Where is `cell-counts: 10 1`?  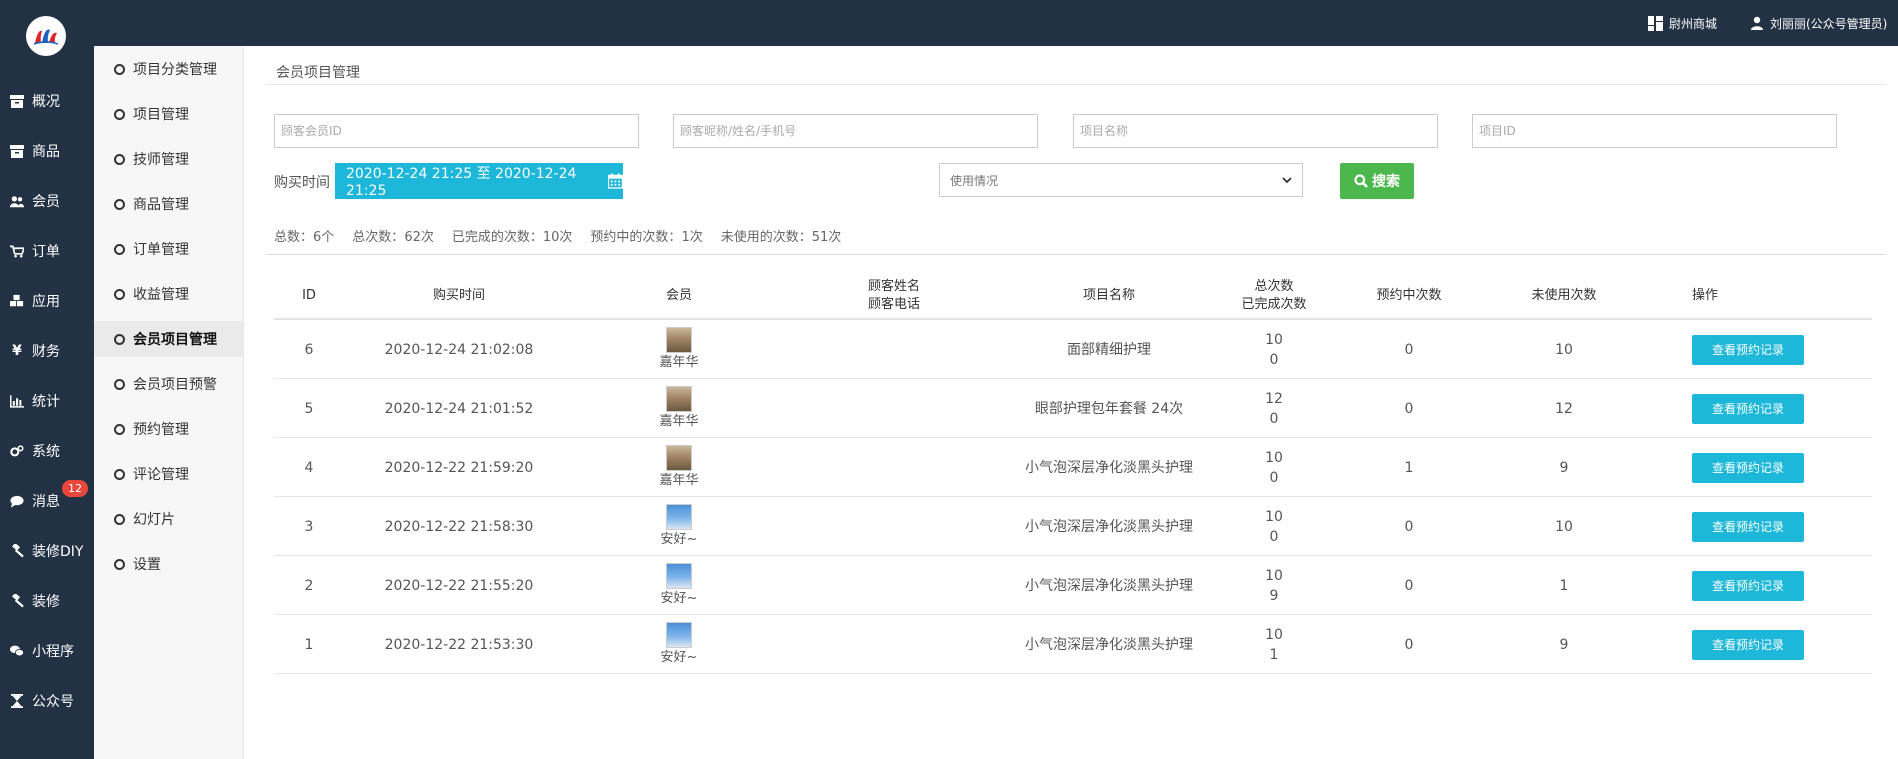
cell-counts: 10 1 is located at coordinates (1274, 644).